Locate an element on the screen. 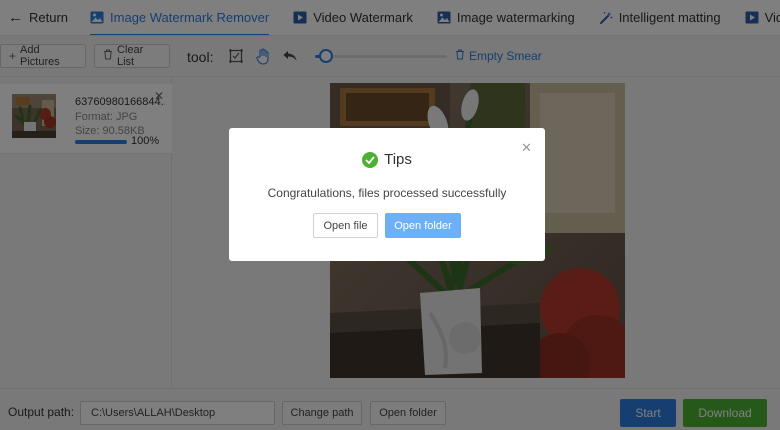 The image size is (780, 430). open-file-button: Open file is located at coordinates (345, 225).